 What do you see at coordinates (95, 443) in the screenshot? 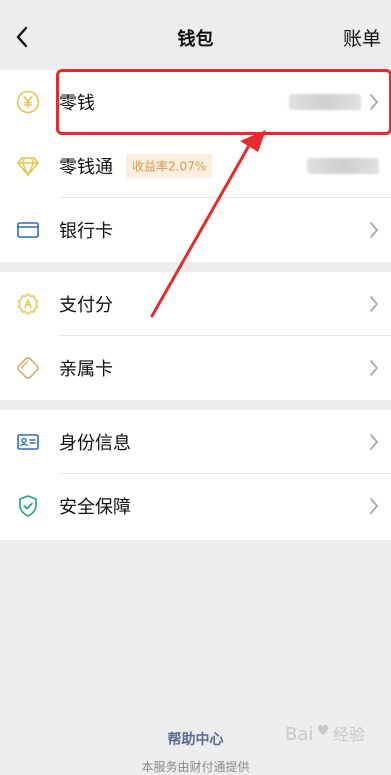
I see `row-label: 身份信息` at bounding box center [95, 443].